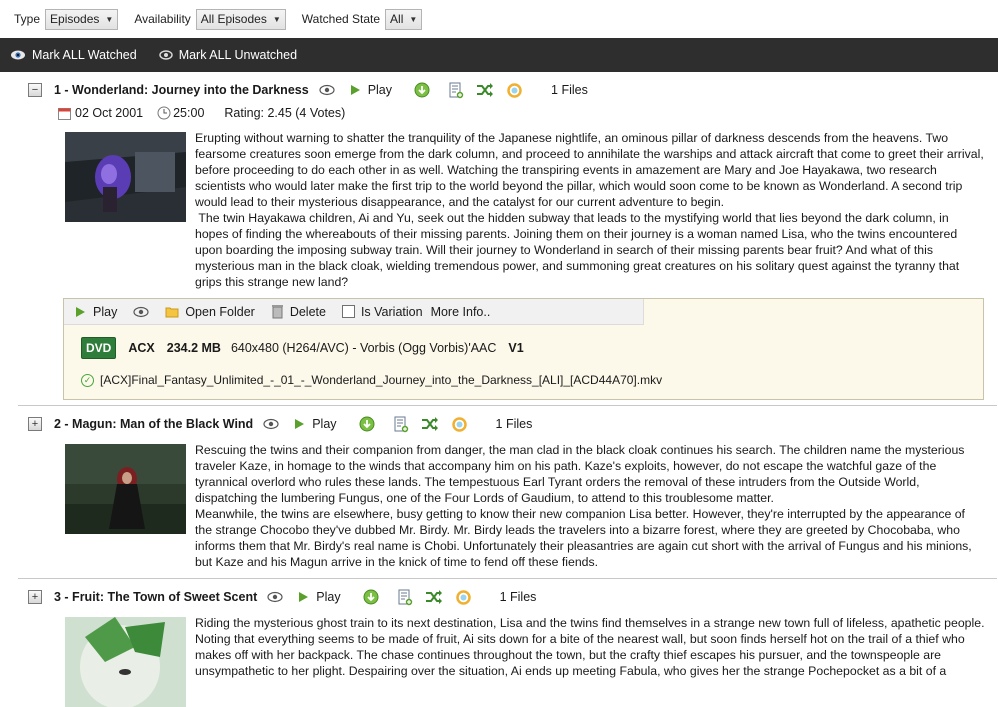  What do you see at coordinates (87, 380) in the screenshot?
I see `check-circle-icon: ✓` at bounding box center [87, 380].